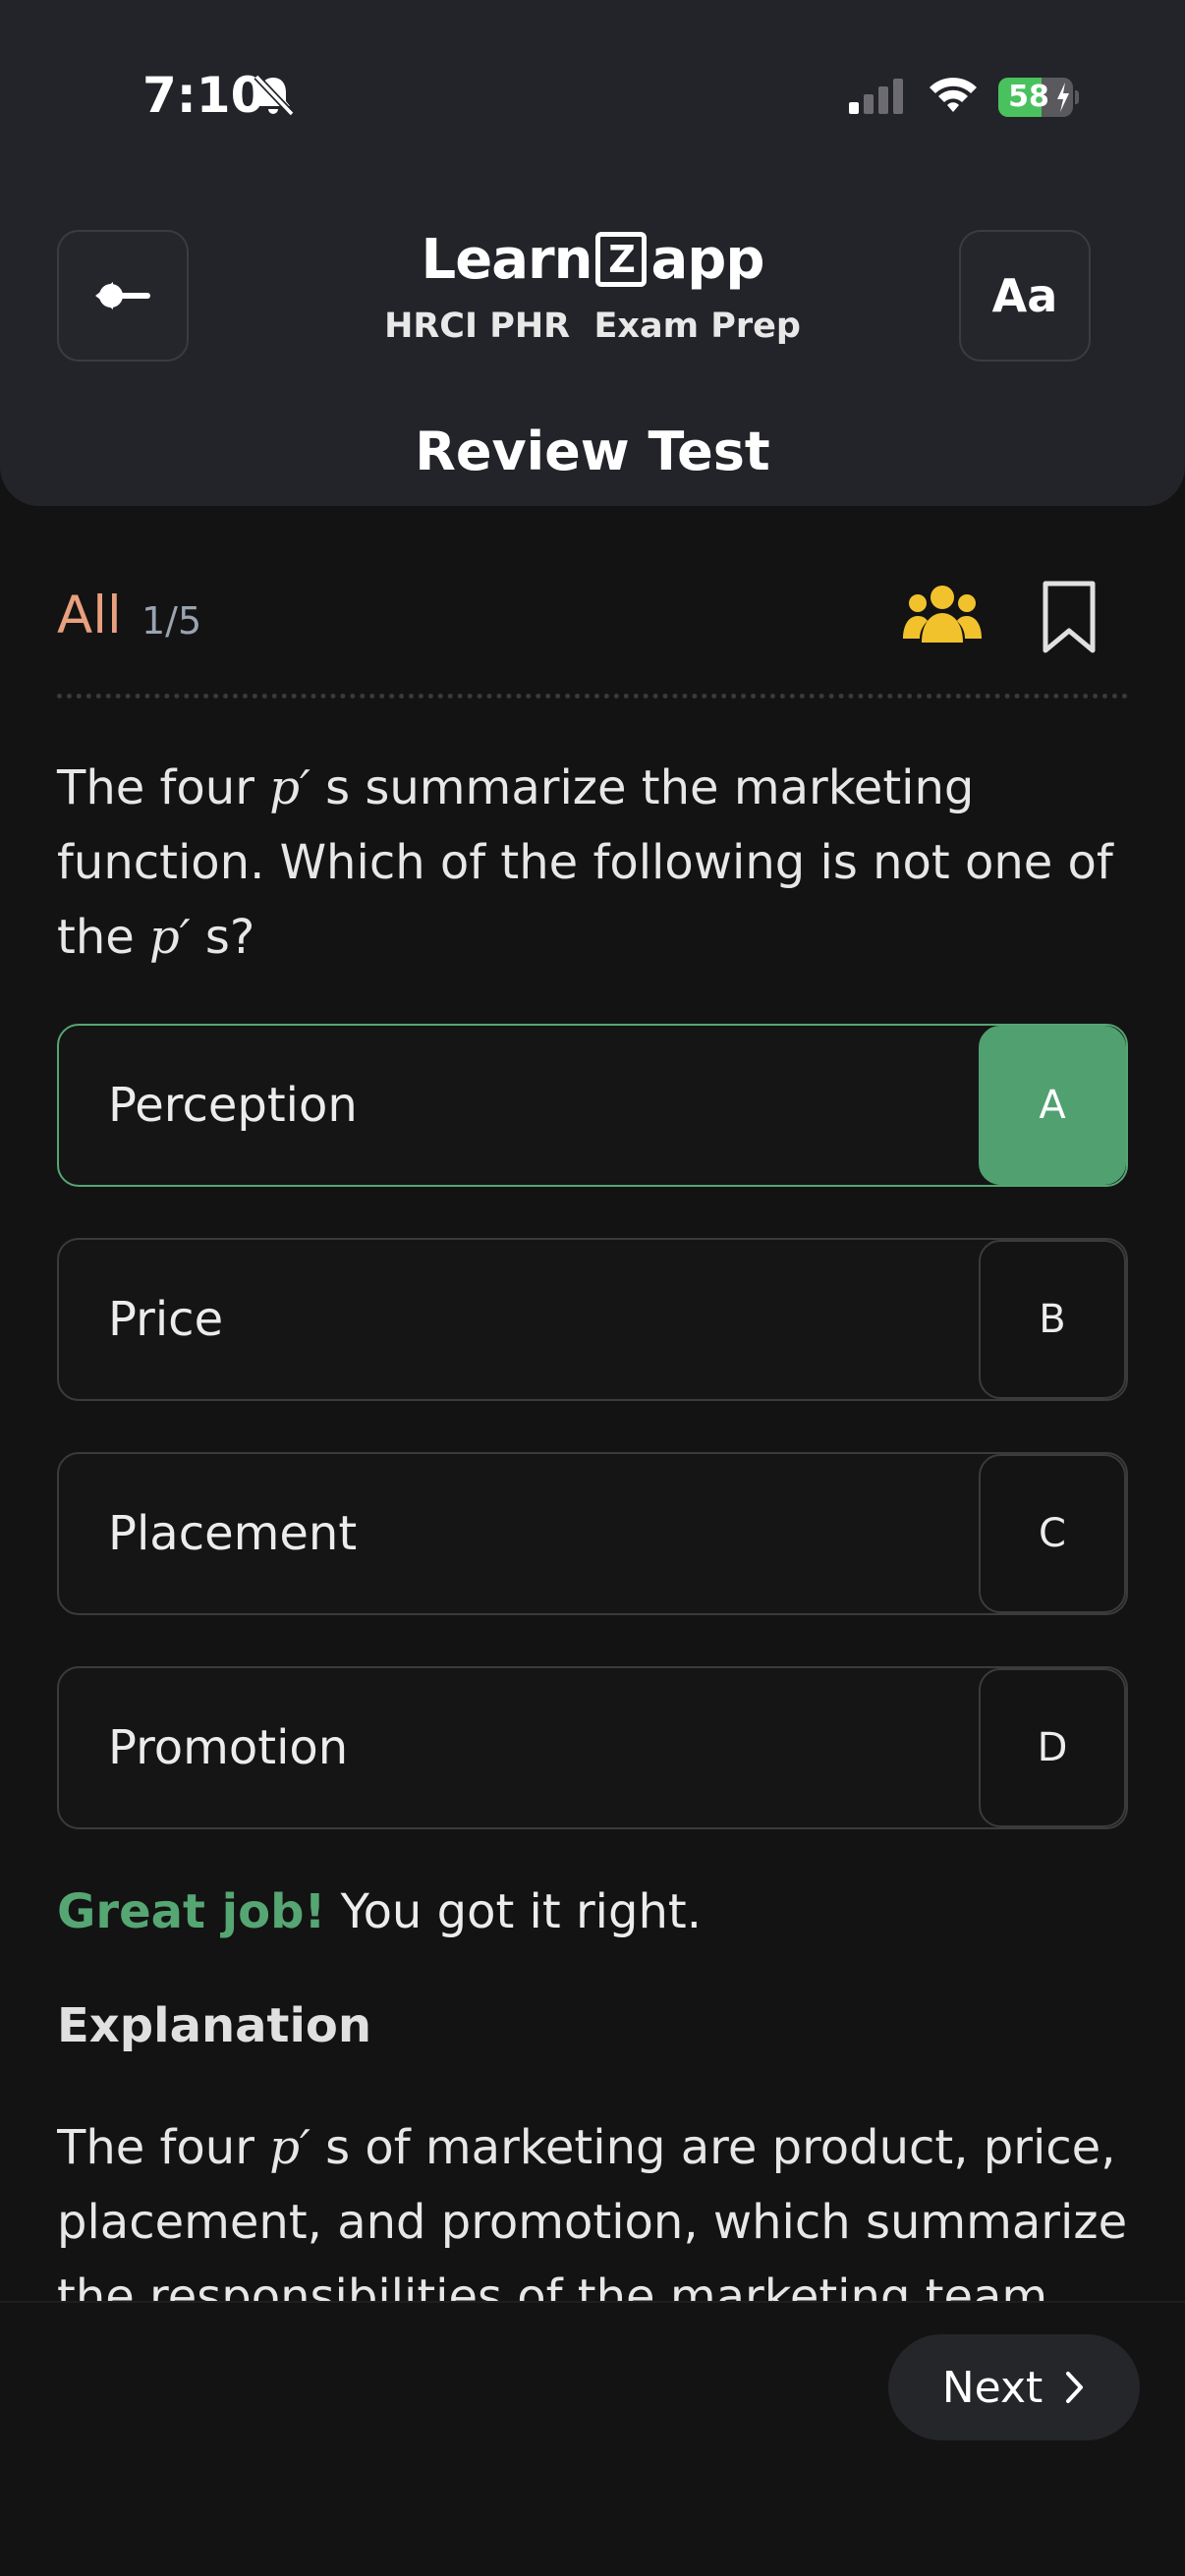  I want to click on back-arrow-icon, so click(123, 295).